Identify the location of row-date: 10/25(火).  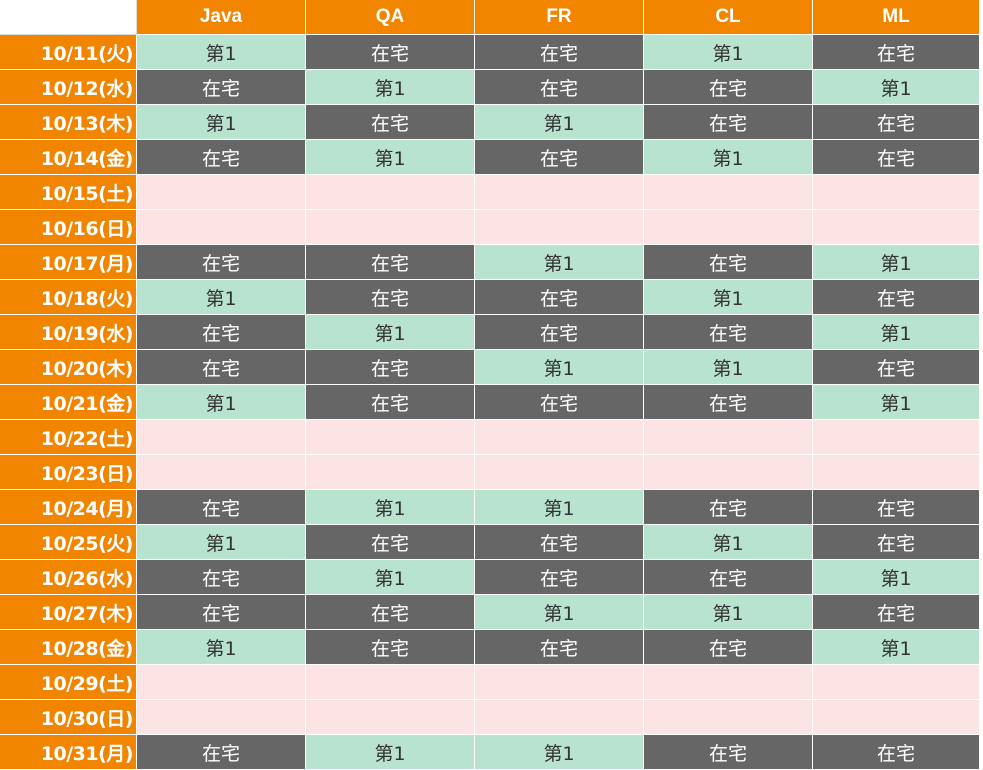
(68, 542).